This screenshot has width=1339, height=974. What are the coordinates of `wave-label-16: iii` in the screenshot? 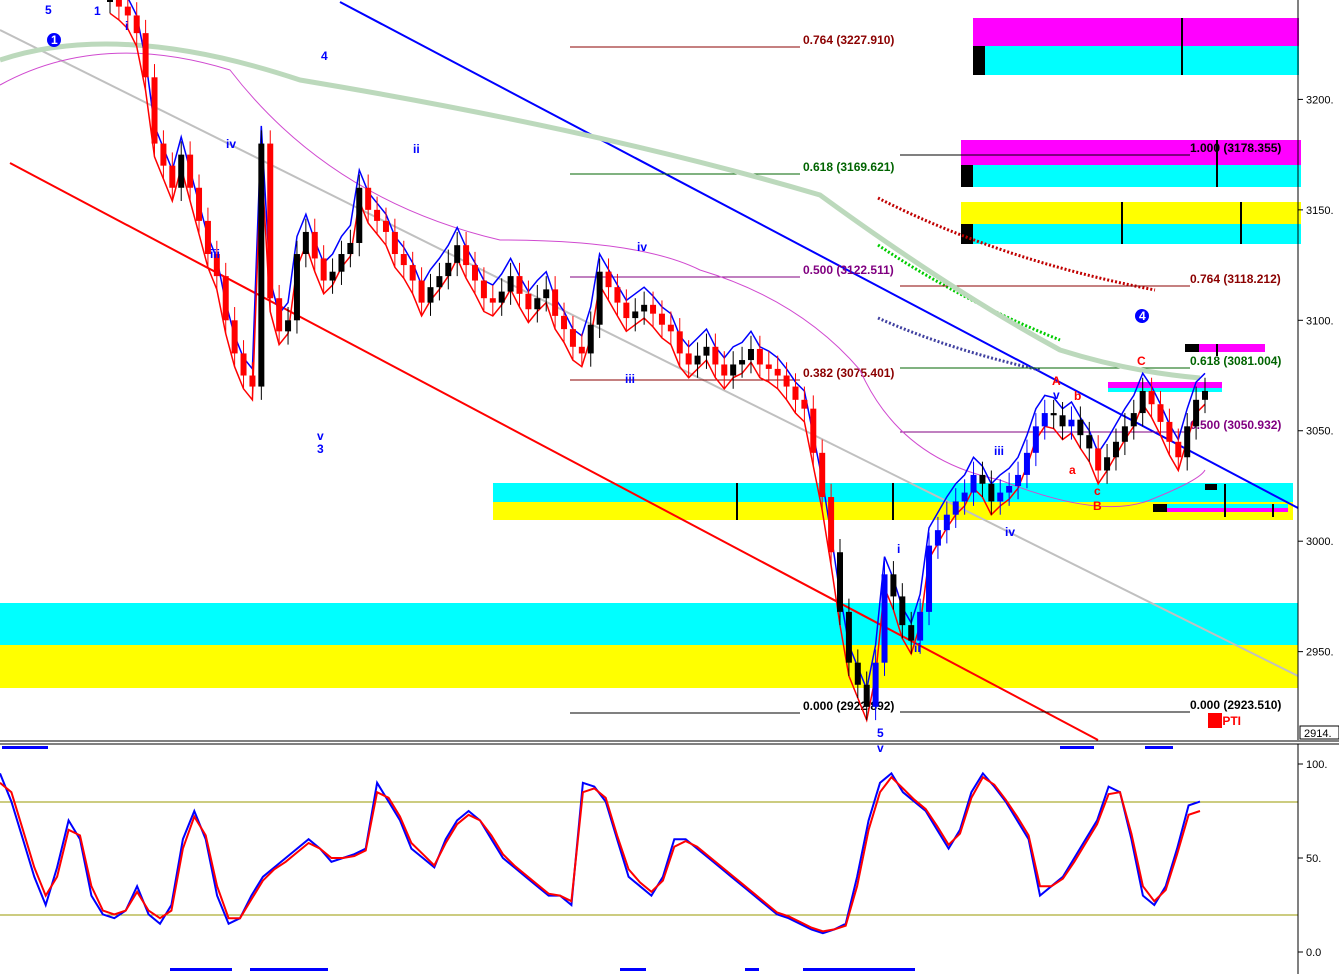 It's located at (999, 451).